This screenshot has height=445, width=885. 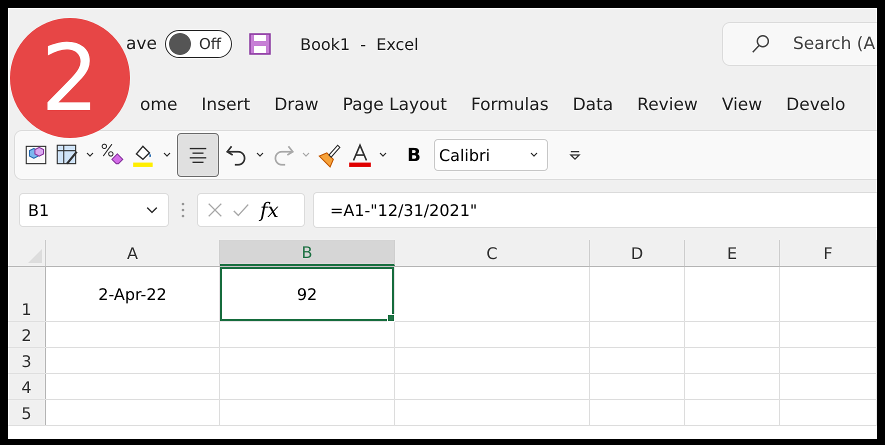 What do you see at coordinates (215, 210) in the screenshot?
I see `cancel-icon` at bounding box center [215, 210].